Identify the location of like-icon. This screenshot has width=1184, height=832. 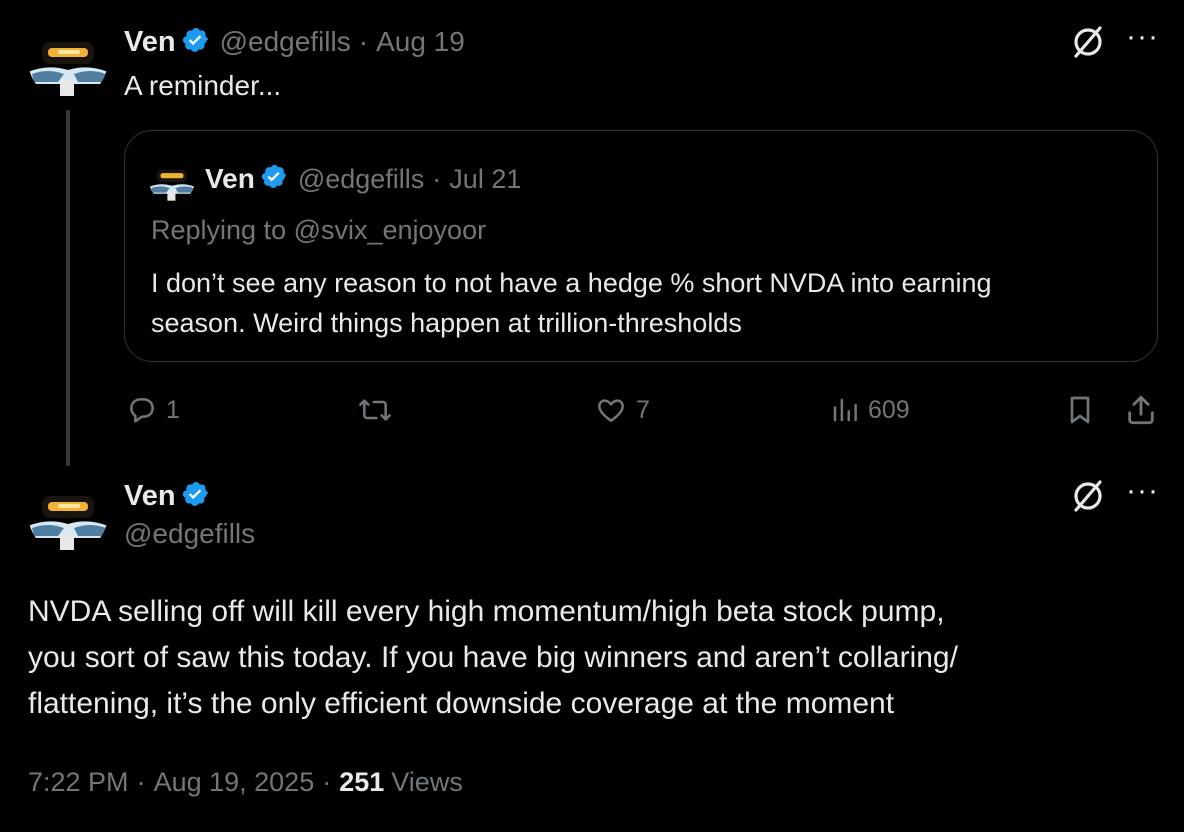
(611, 410).